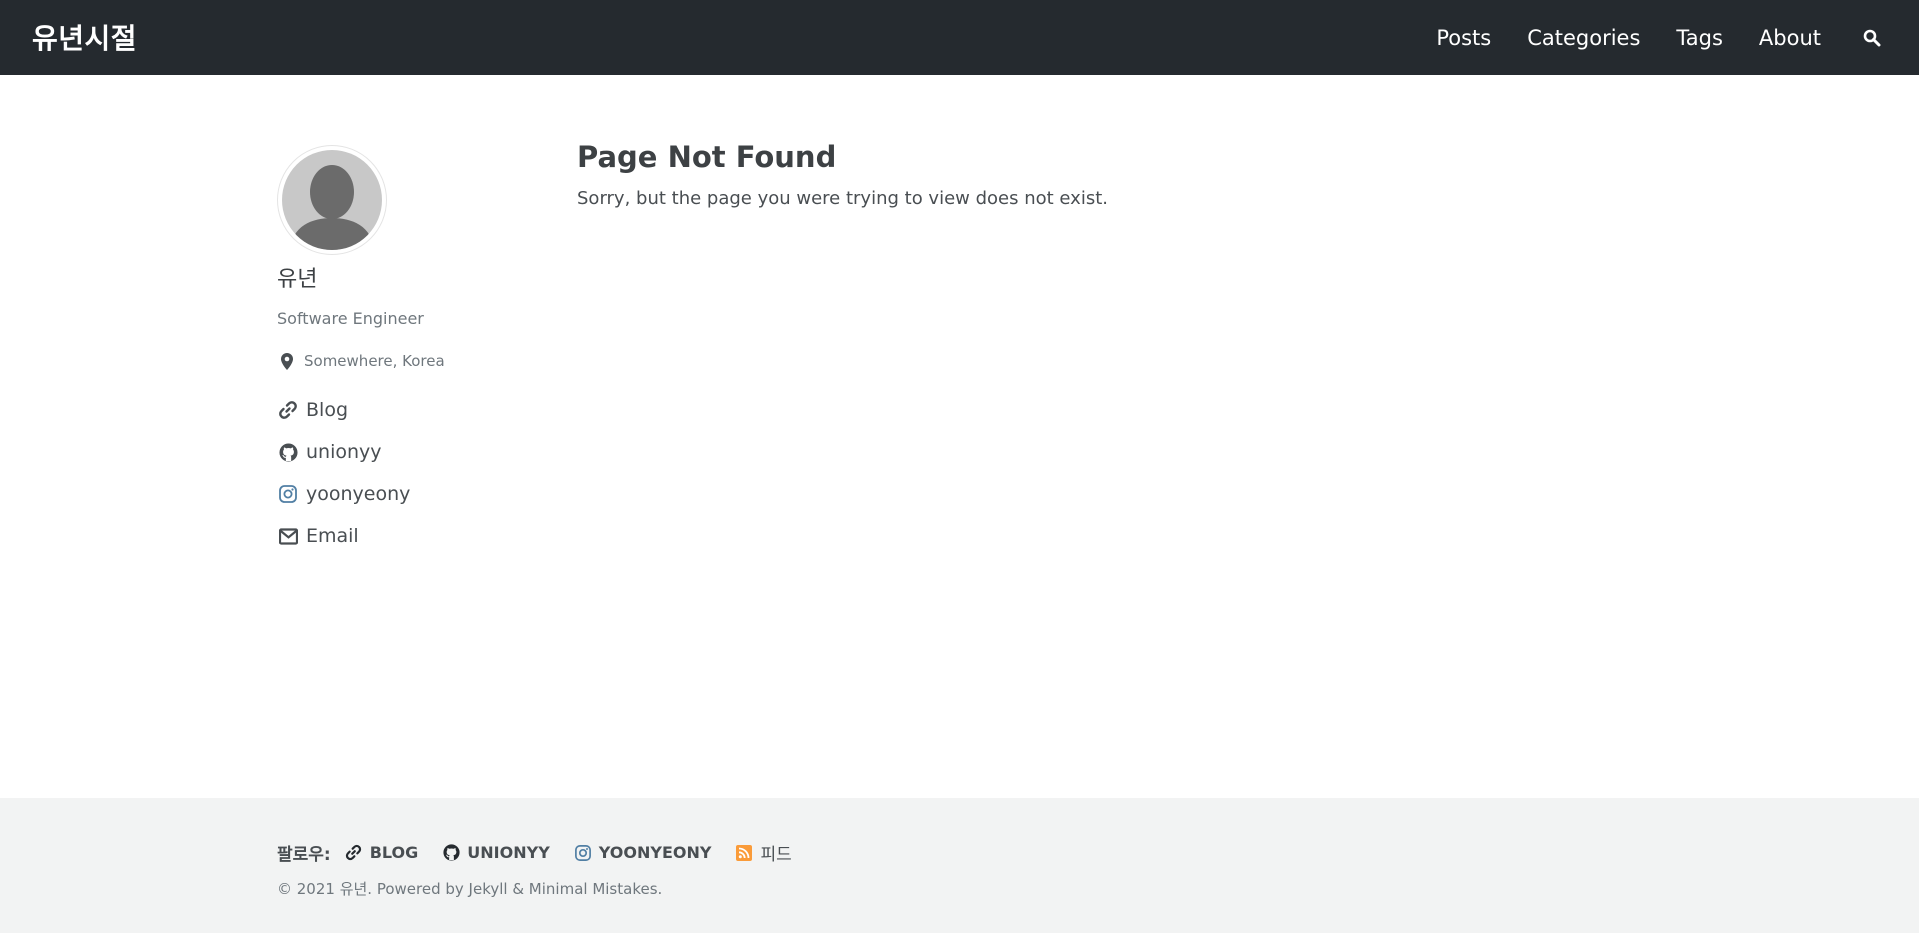 The image size is (1919, 933). What do you see at coordinates (707, 157) in the screenshot?
I see `page-title: Page Not Found` at bounding box center [707, 157].